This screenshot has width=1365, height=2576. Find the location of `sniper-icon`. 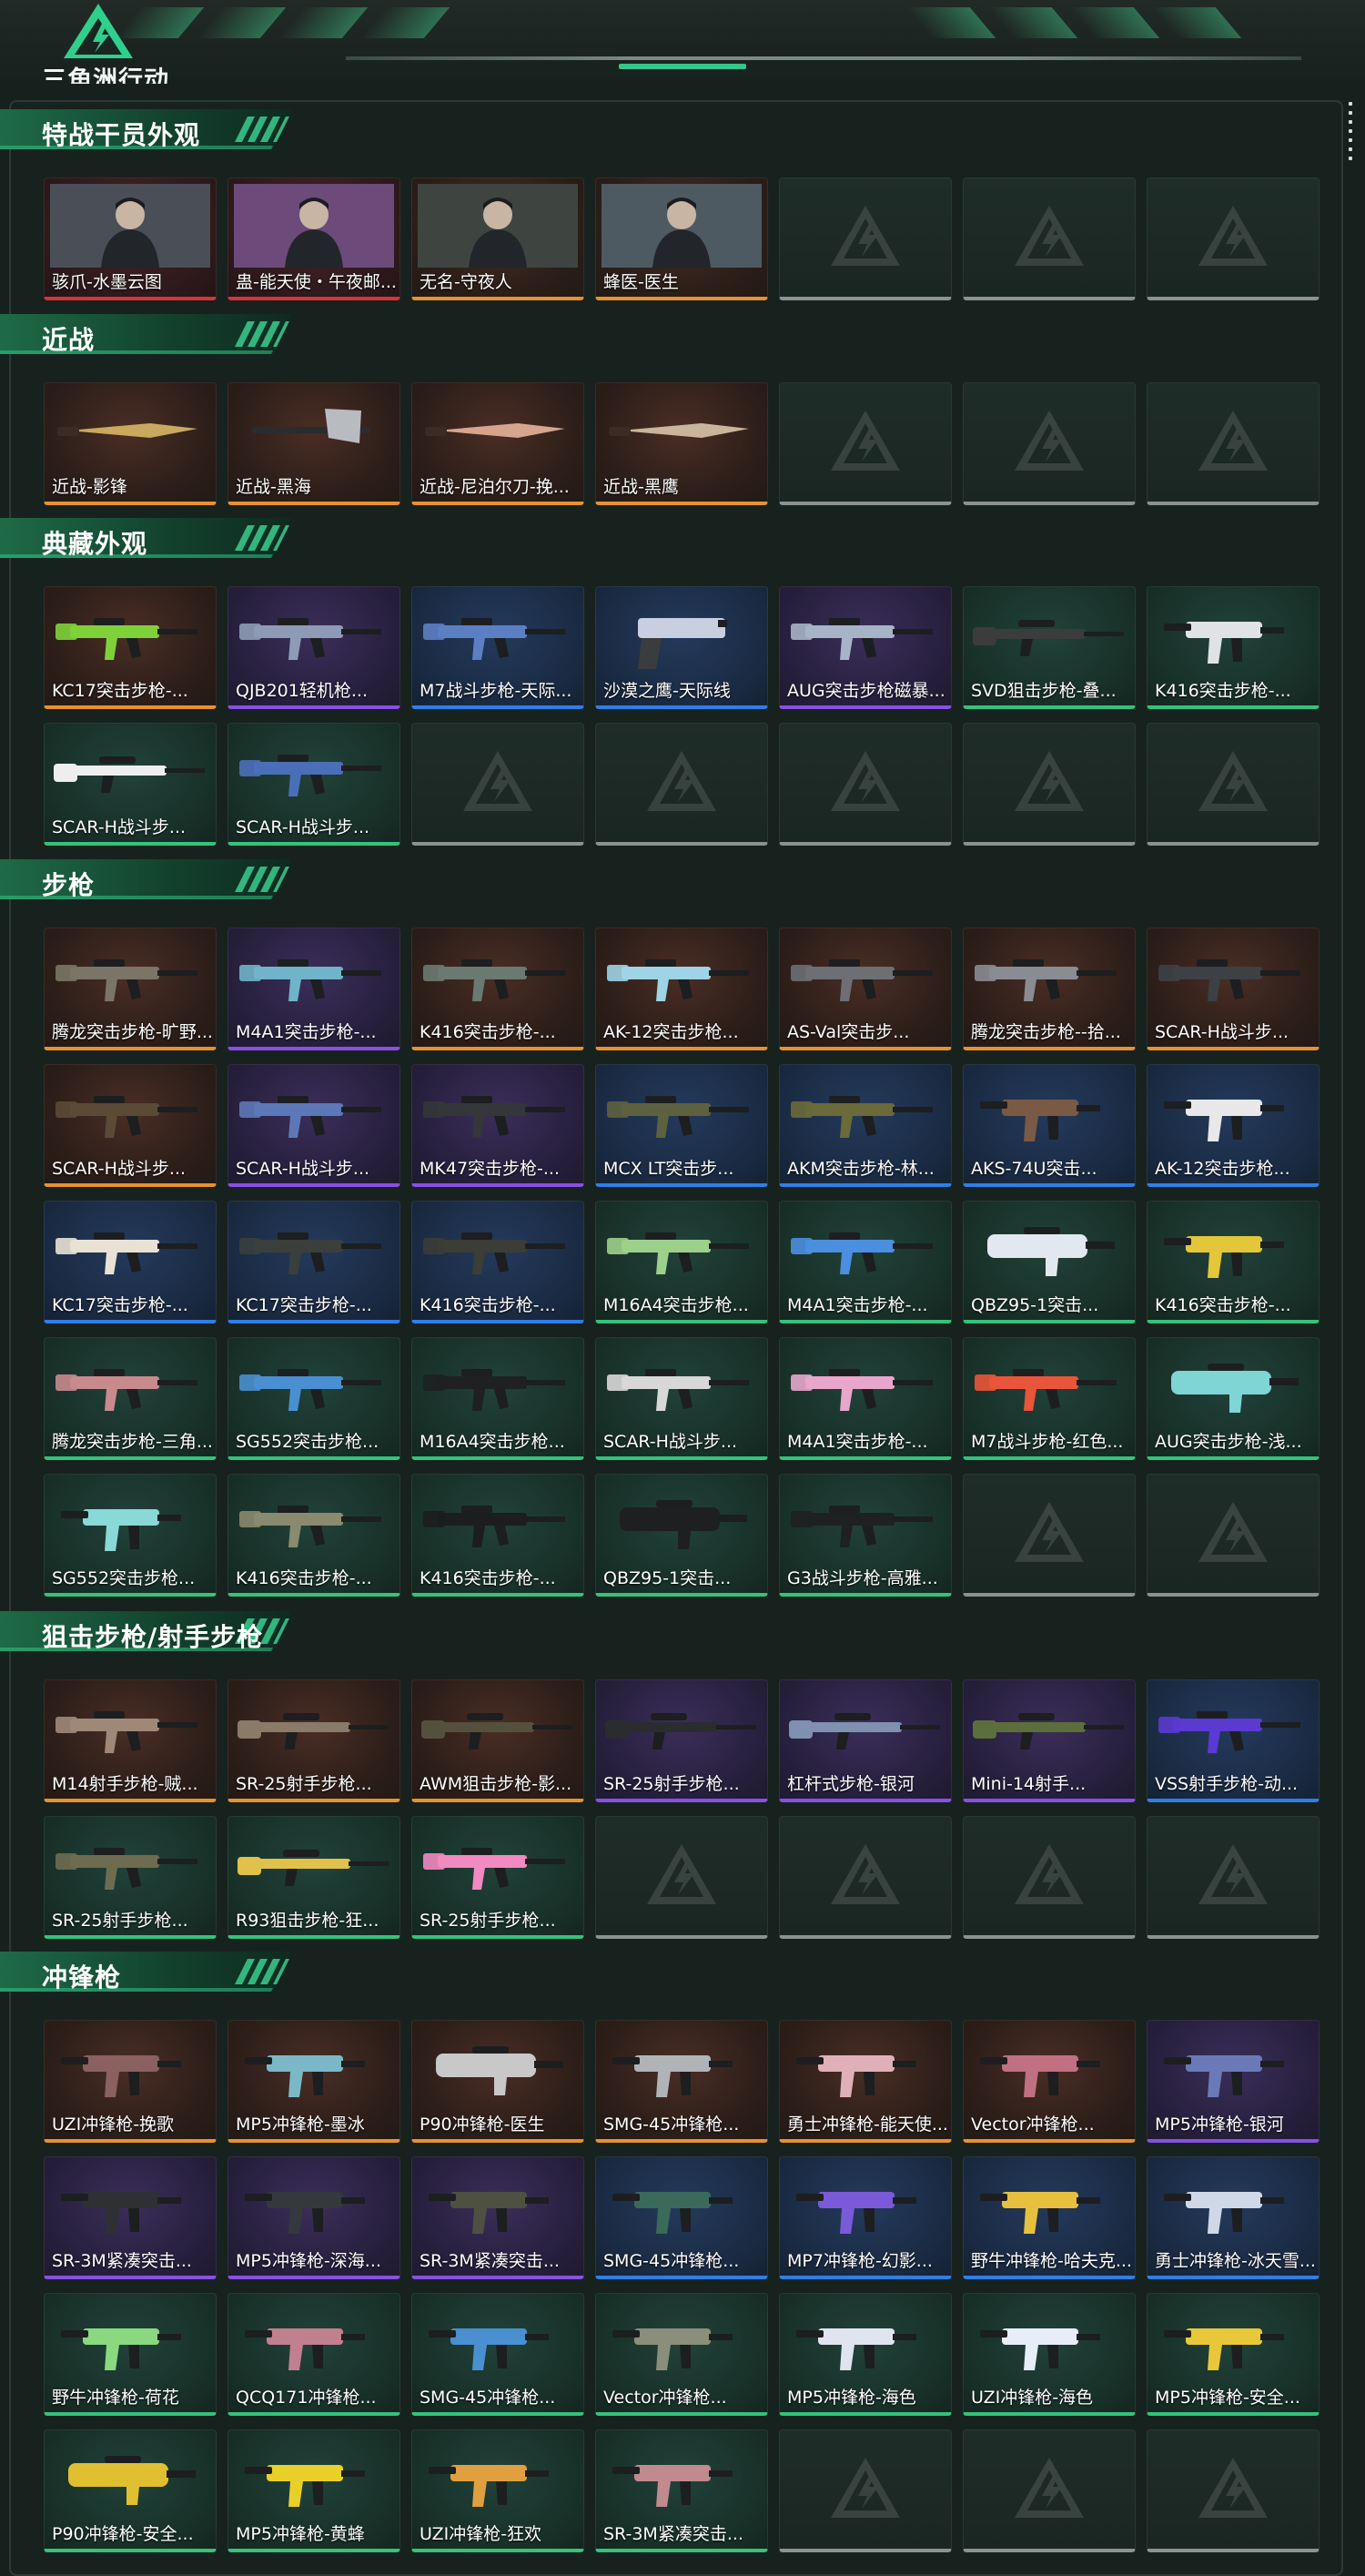

sniper-icon is located at coordinates (314, 1864).